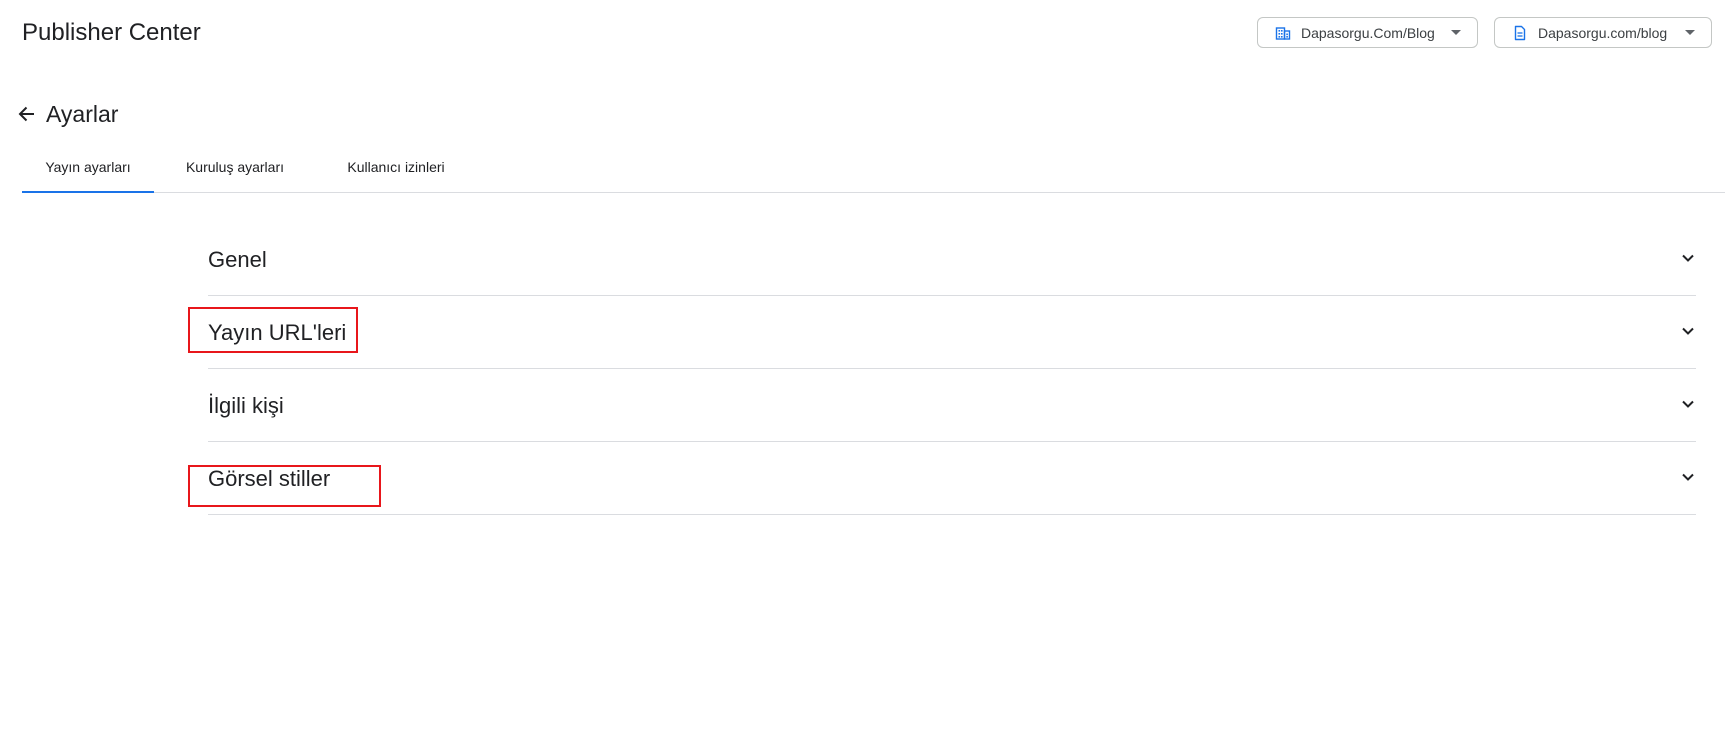  I want to click on page-header: Ayarlar, so click(67, 114).